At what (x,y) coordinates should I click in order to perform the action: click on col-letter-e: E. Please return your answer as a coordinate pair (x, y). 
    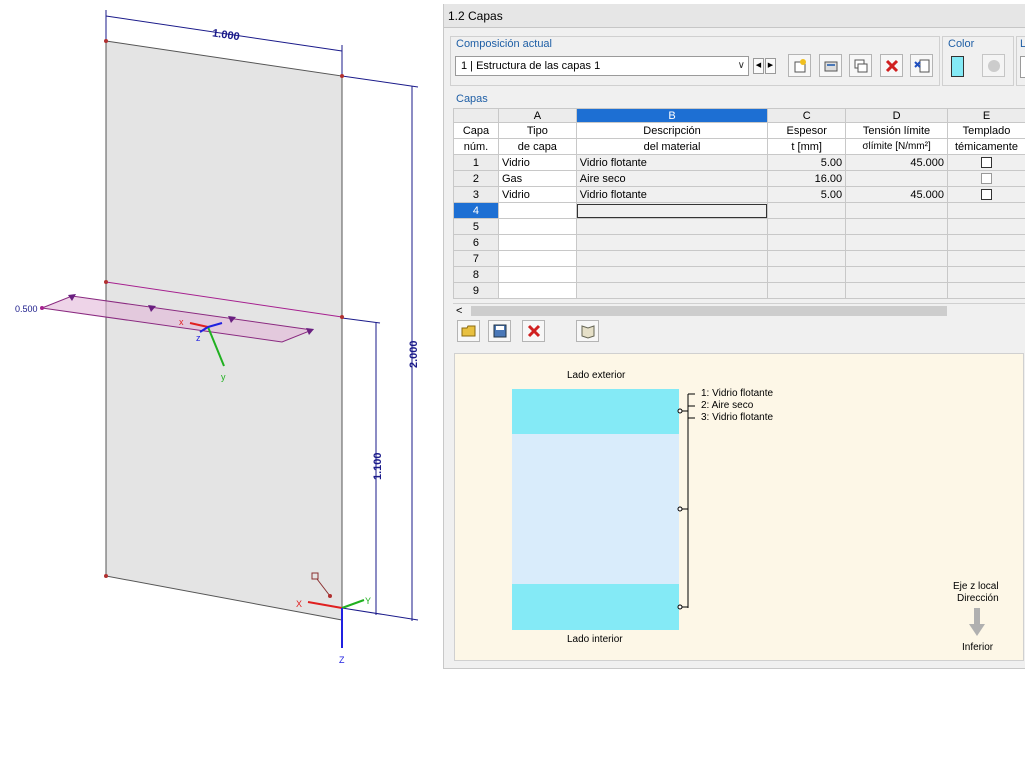
    Looking at the image, I should click on (986, 115).